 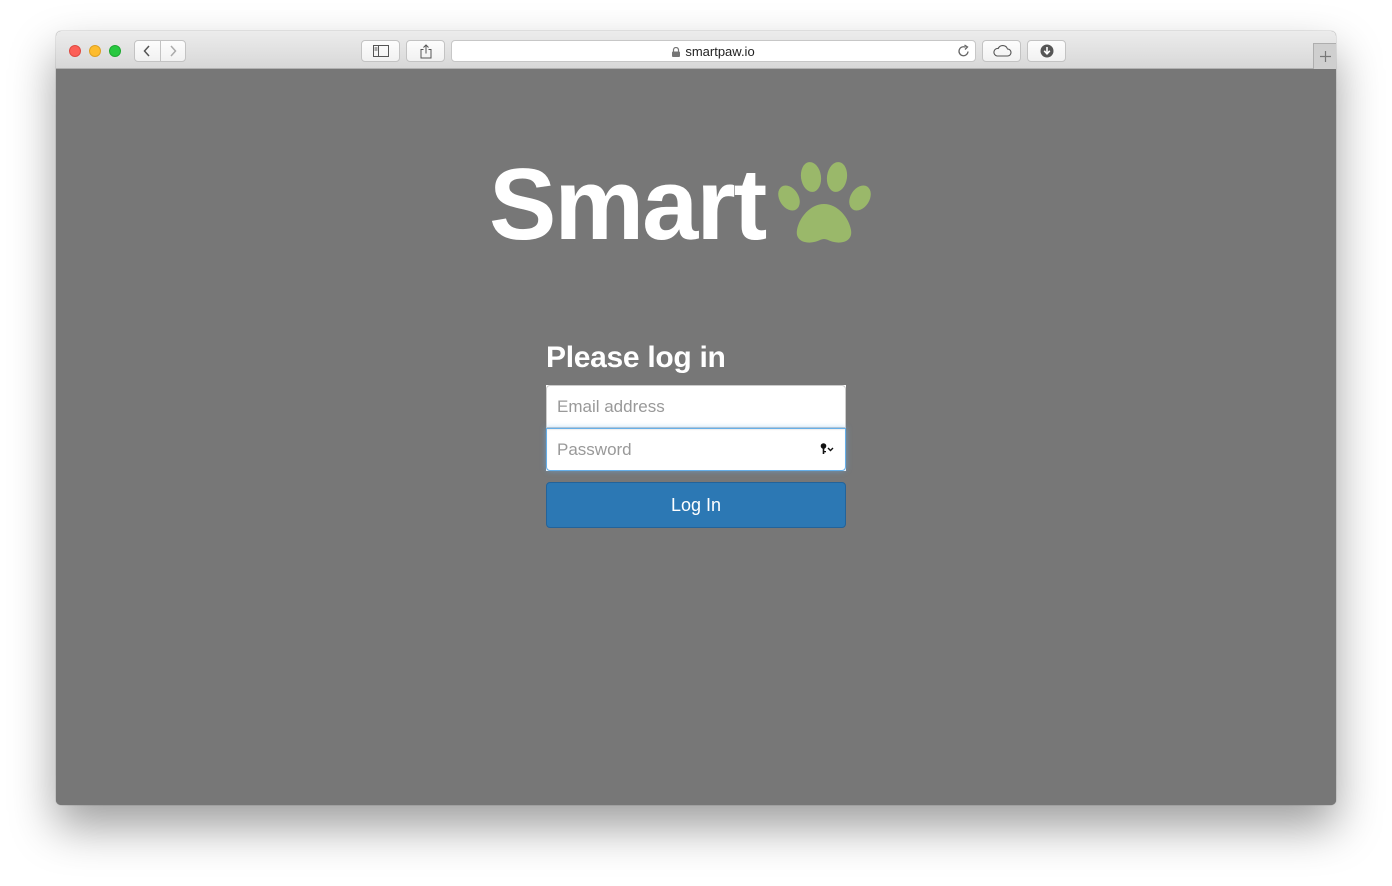 I want to click on download-icon, so click(x=1046, y=51).